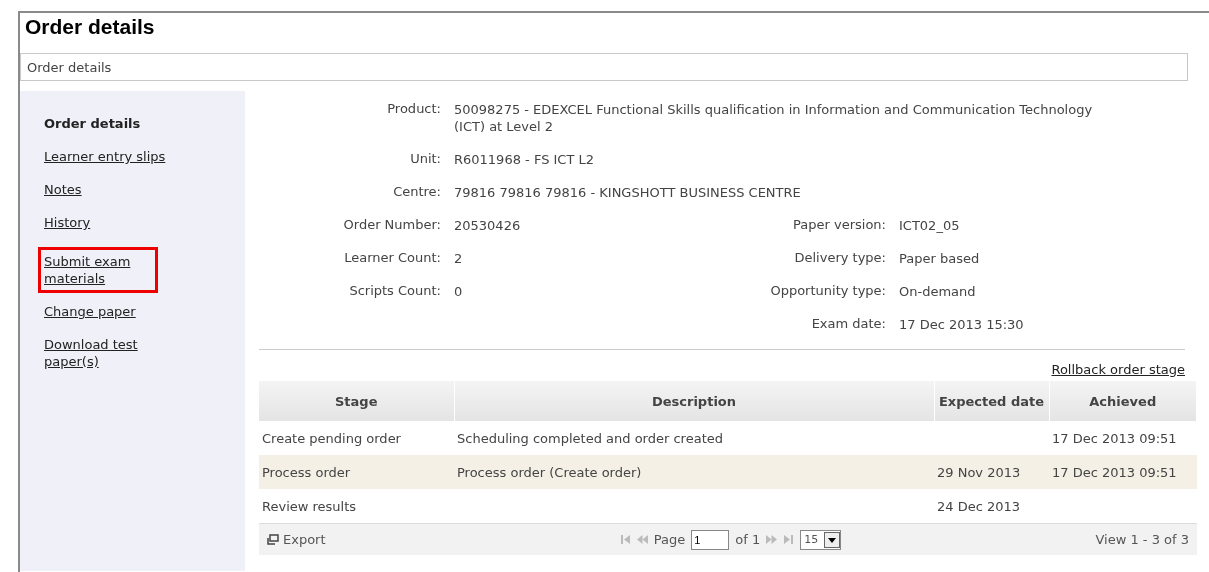 This screenshot has width=1209, height=572. What do you see at coordinates (772, 539) in the screenshot?
I see `next-page-icon` at bounding box center [772, 539].